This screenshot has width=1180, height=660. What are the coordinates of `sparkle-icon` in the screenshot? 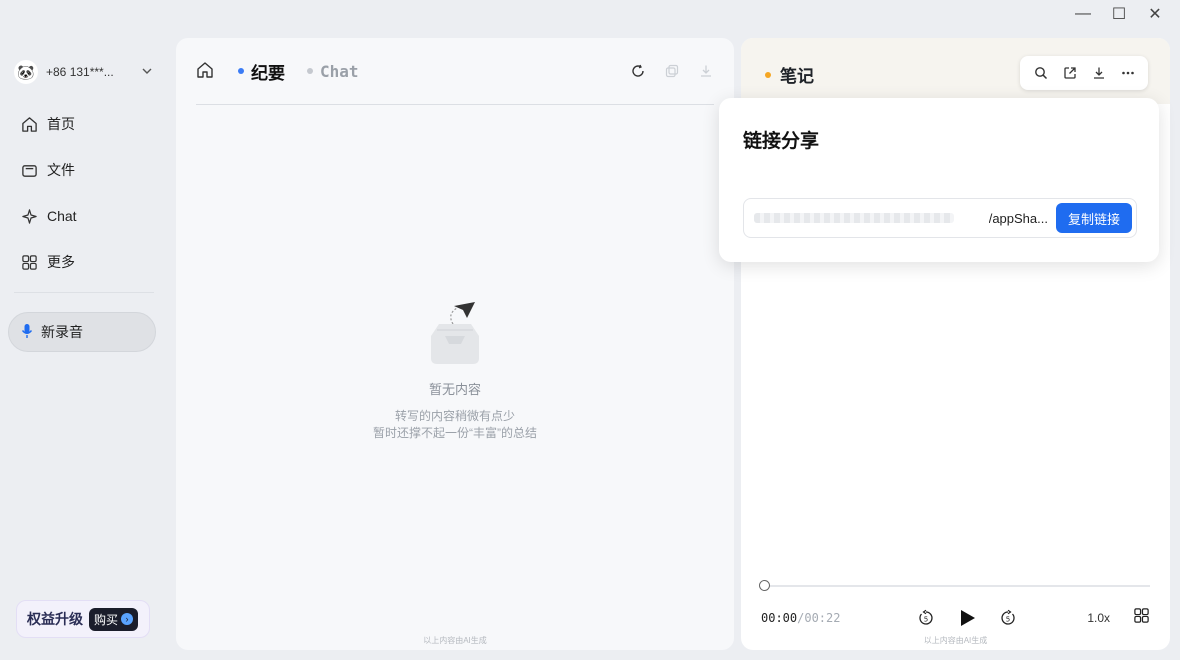 It's located at (29, 216).